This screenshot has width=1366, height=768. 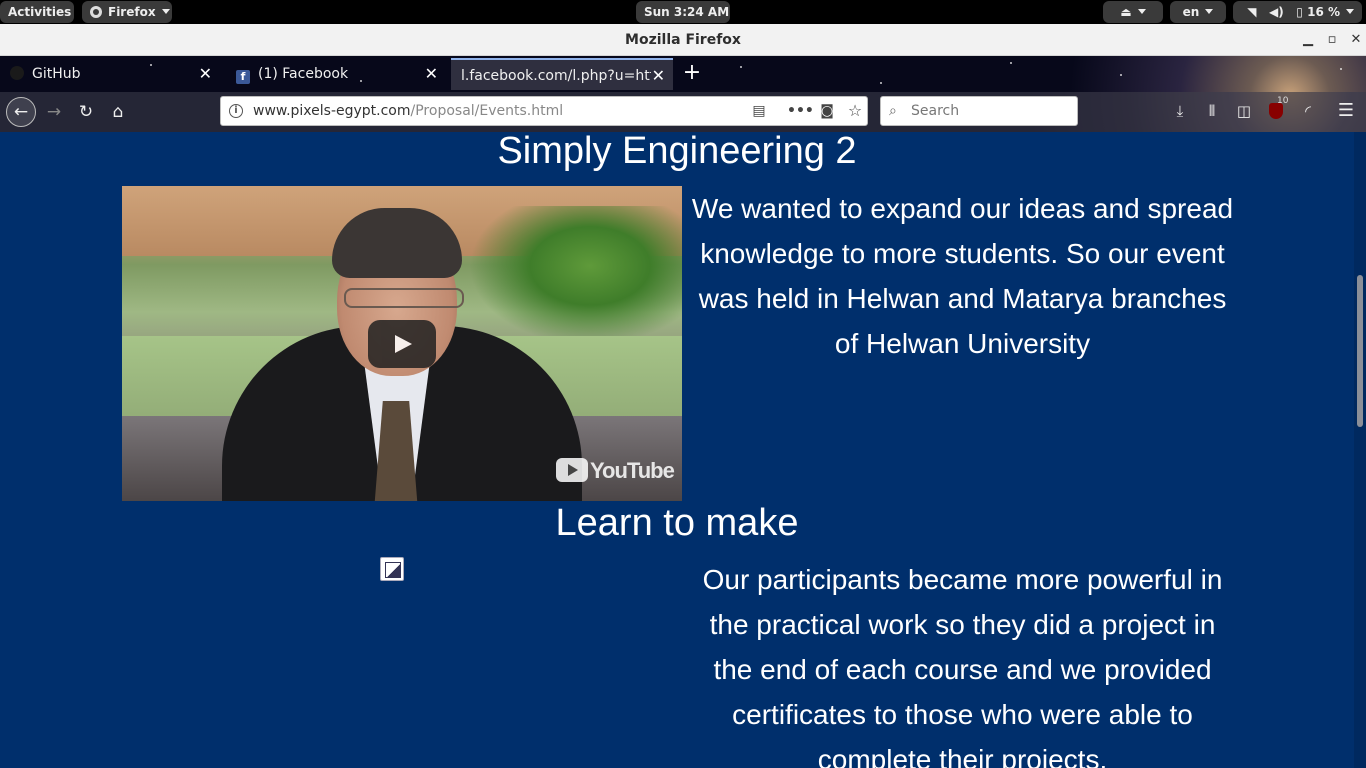 I want to click on youtube-logo-text: YouTube, so click(x=632, y=470).